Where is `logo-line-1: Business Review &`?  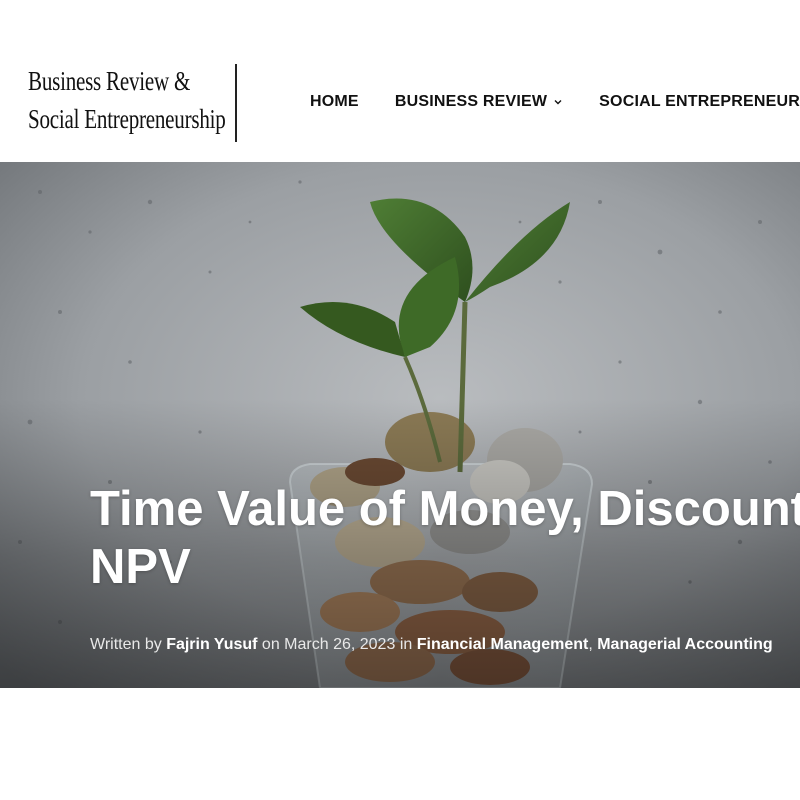 logo-line-1: Business Review & is located at coordinates (109, 81).